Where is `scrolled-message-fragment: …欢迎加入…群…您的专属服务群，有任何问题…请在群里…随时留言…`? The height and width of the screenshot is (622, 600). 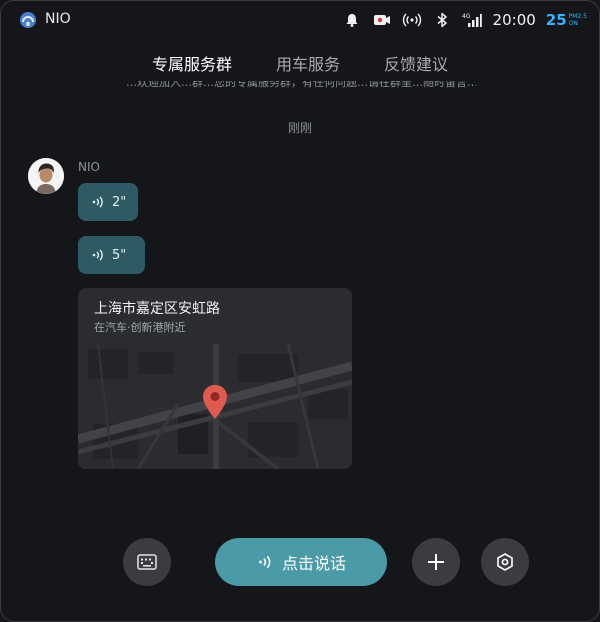
scrolled-message-fragment: …欢迎加入…群…您的专属服务群，有任何问题…请在群里…随时留言… is located at coordinates (301, 87).